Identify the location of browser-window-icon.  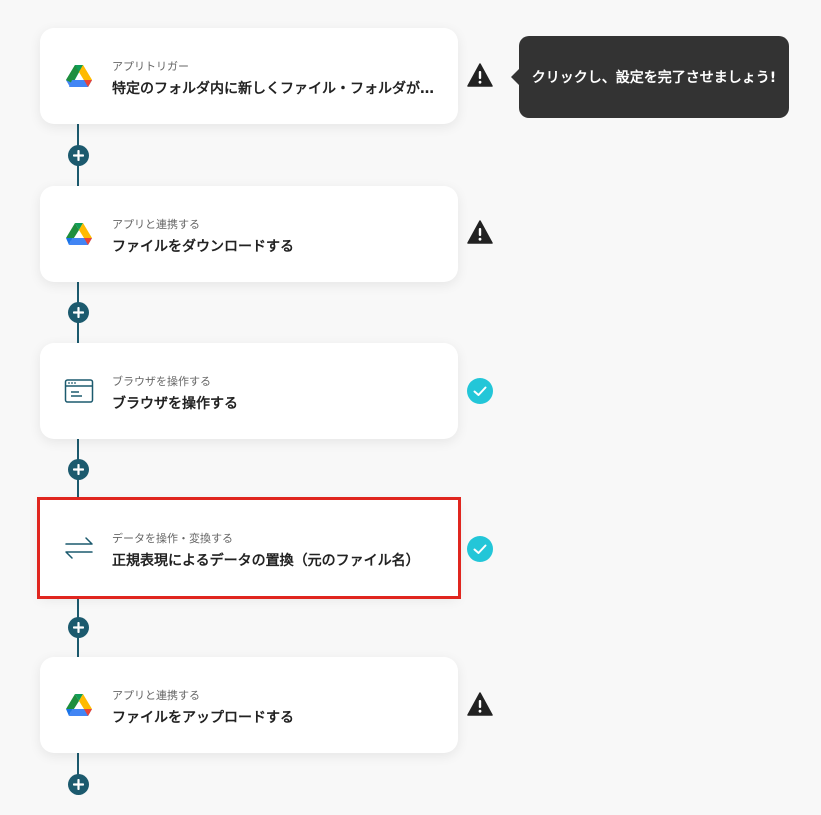
(79, 391).